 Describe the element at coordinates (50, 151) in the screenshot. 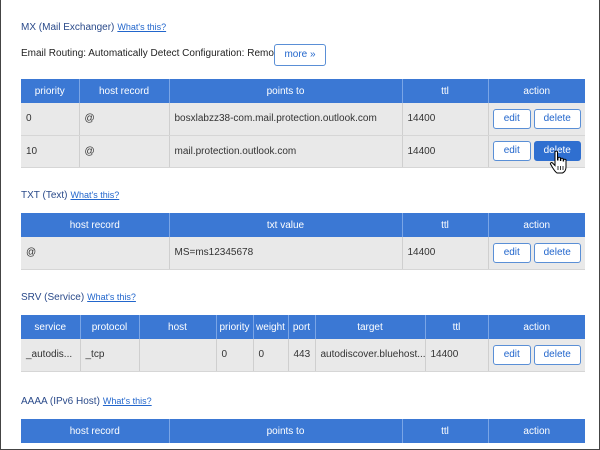

I see `mx-priority-cell: 10` at that location.